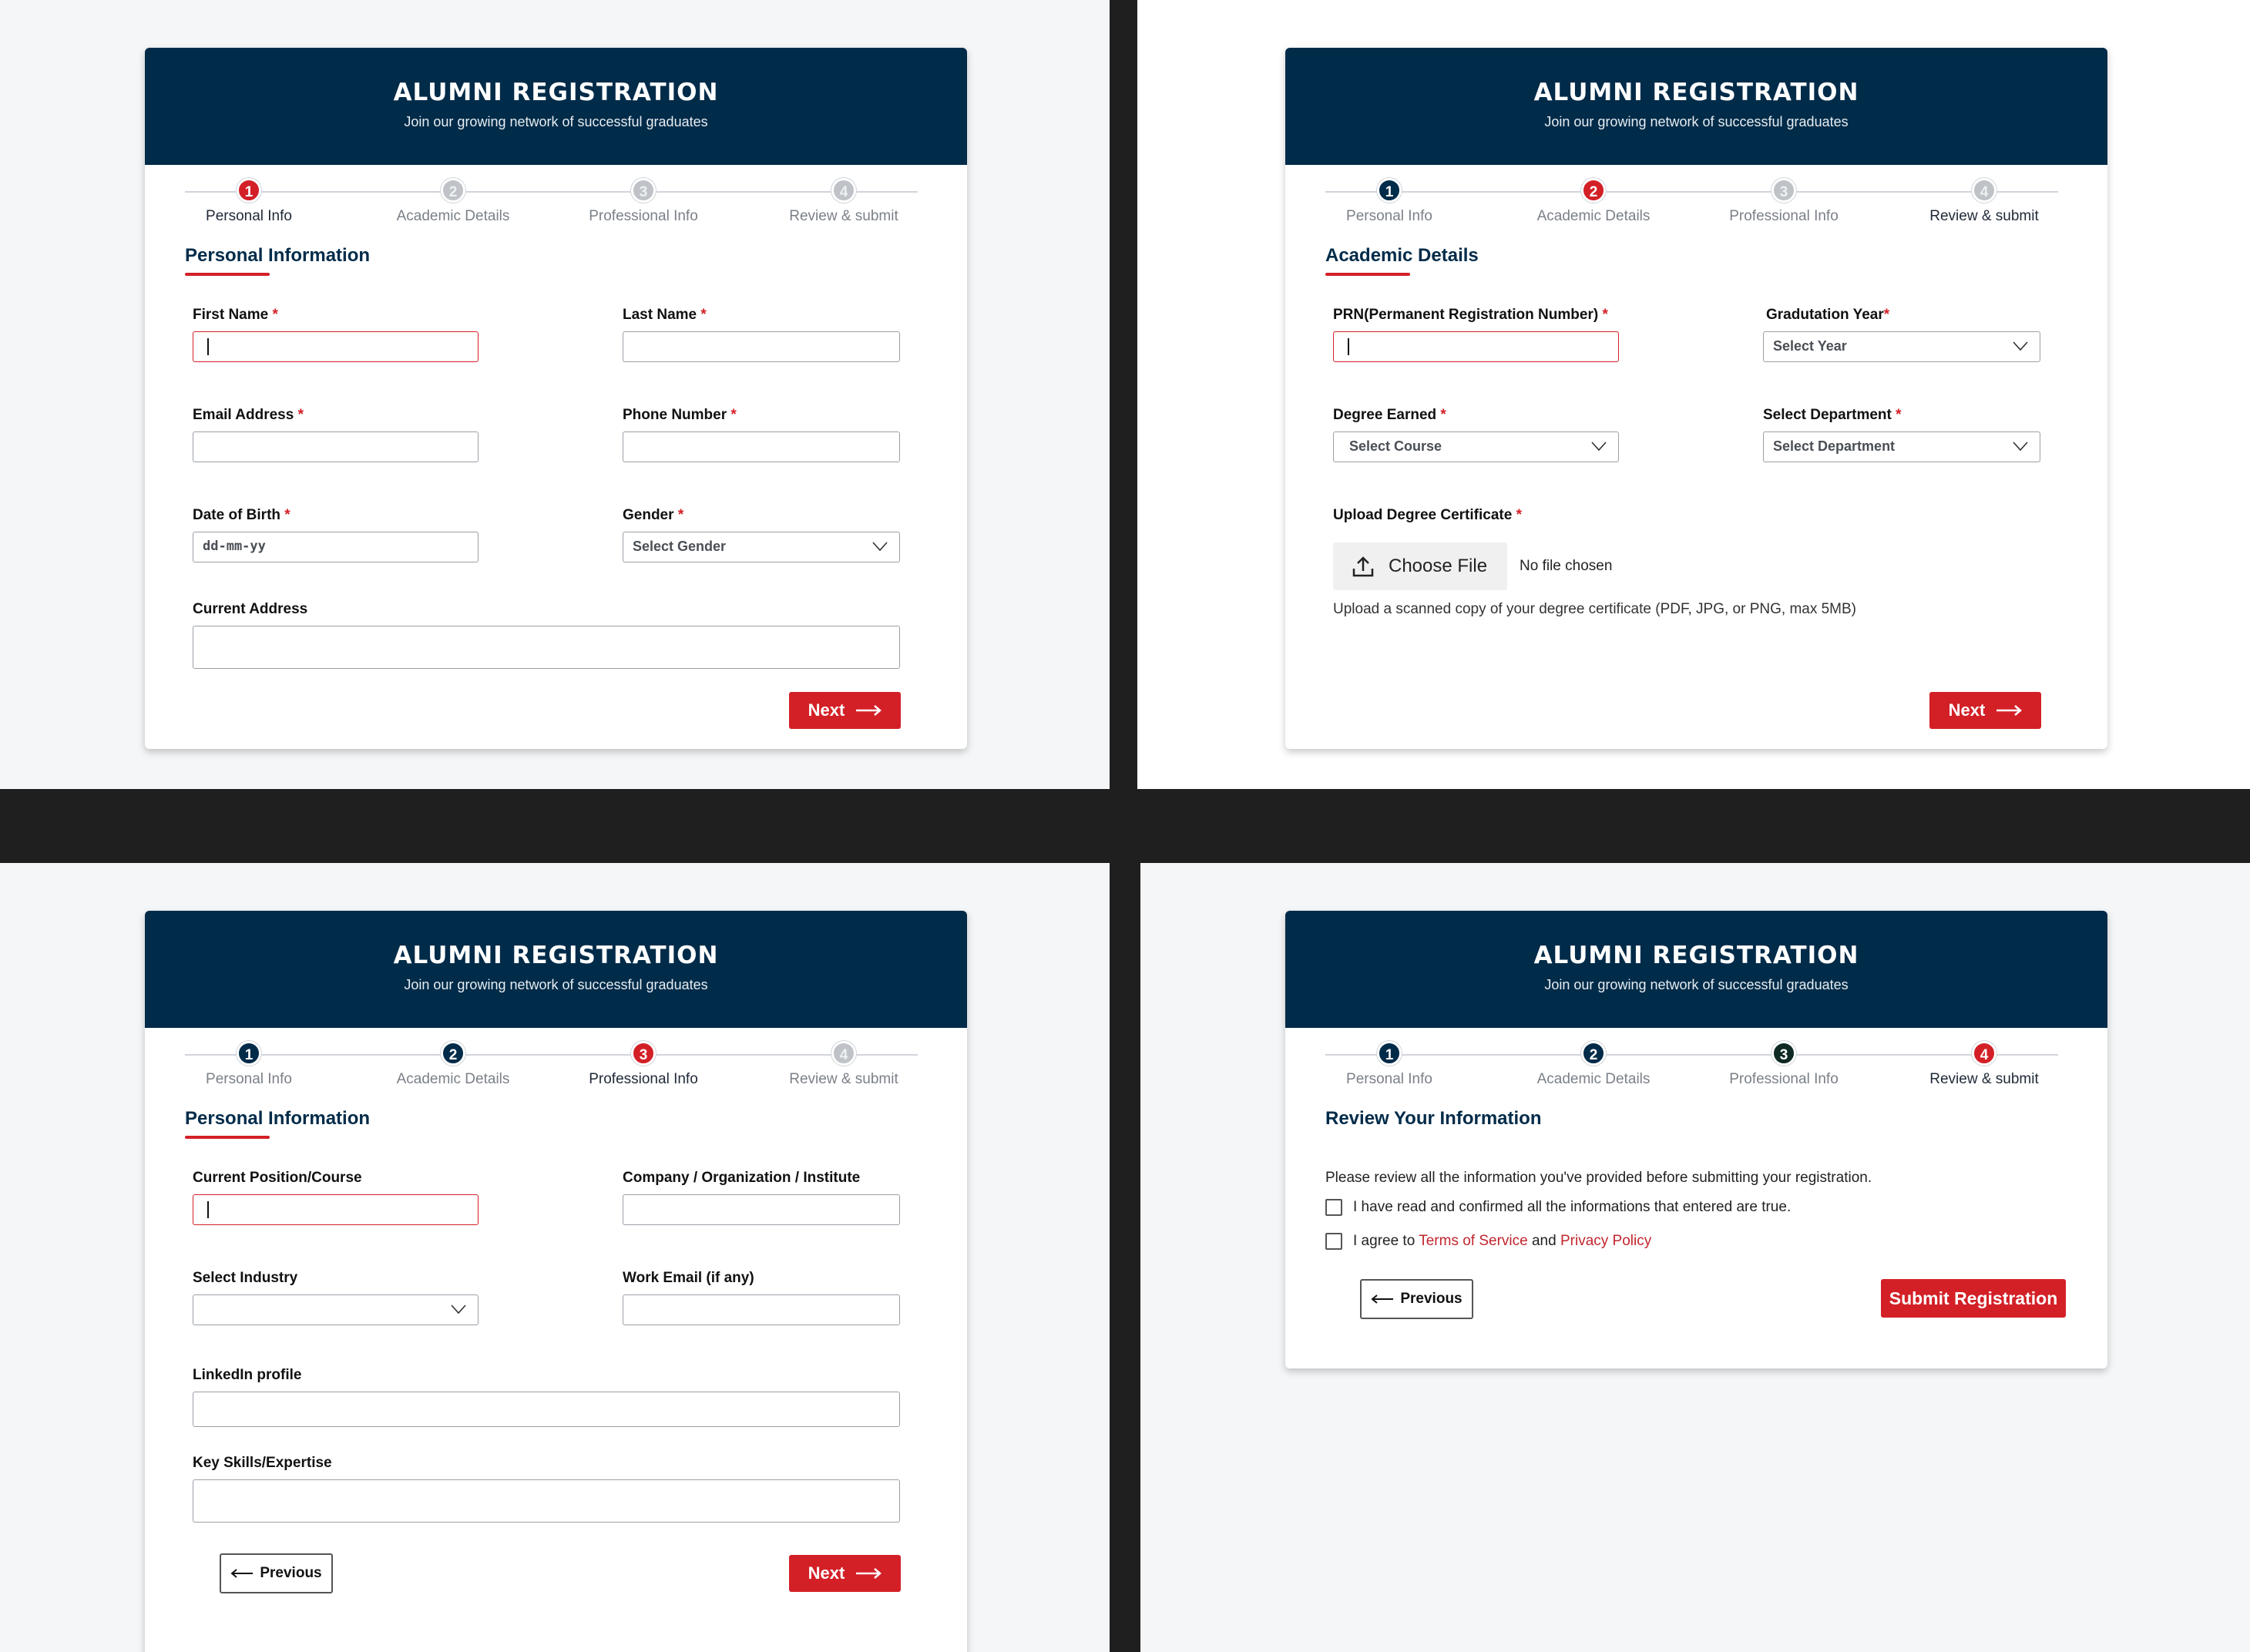 This screenshot has height=1652, width=2250. What do you see at coordinates (761, 346) in the screenshot?
I see `last-name-input` at bounding box center [761, 346].